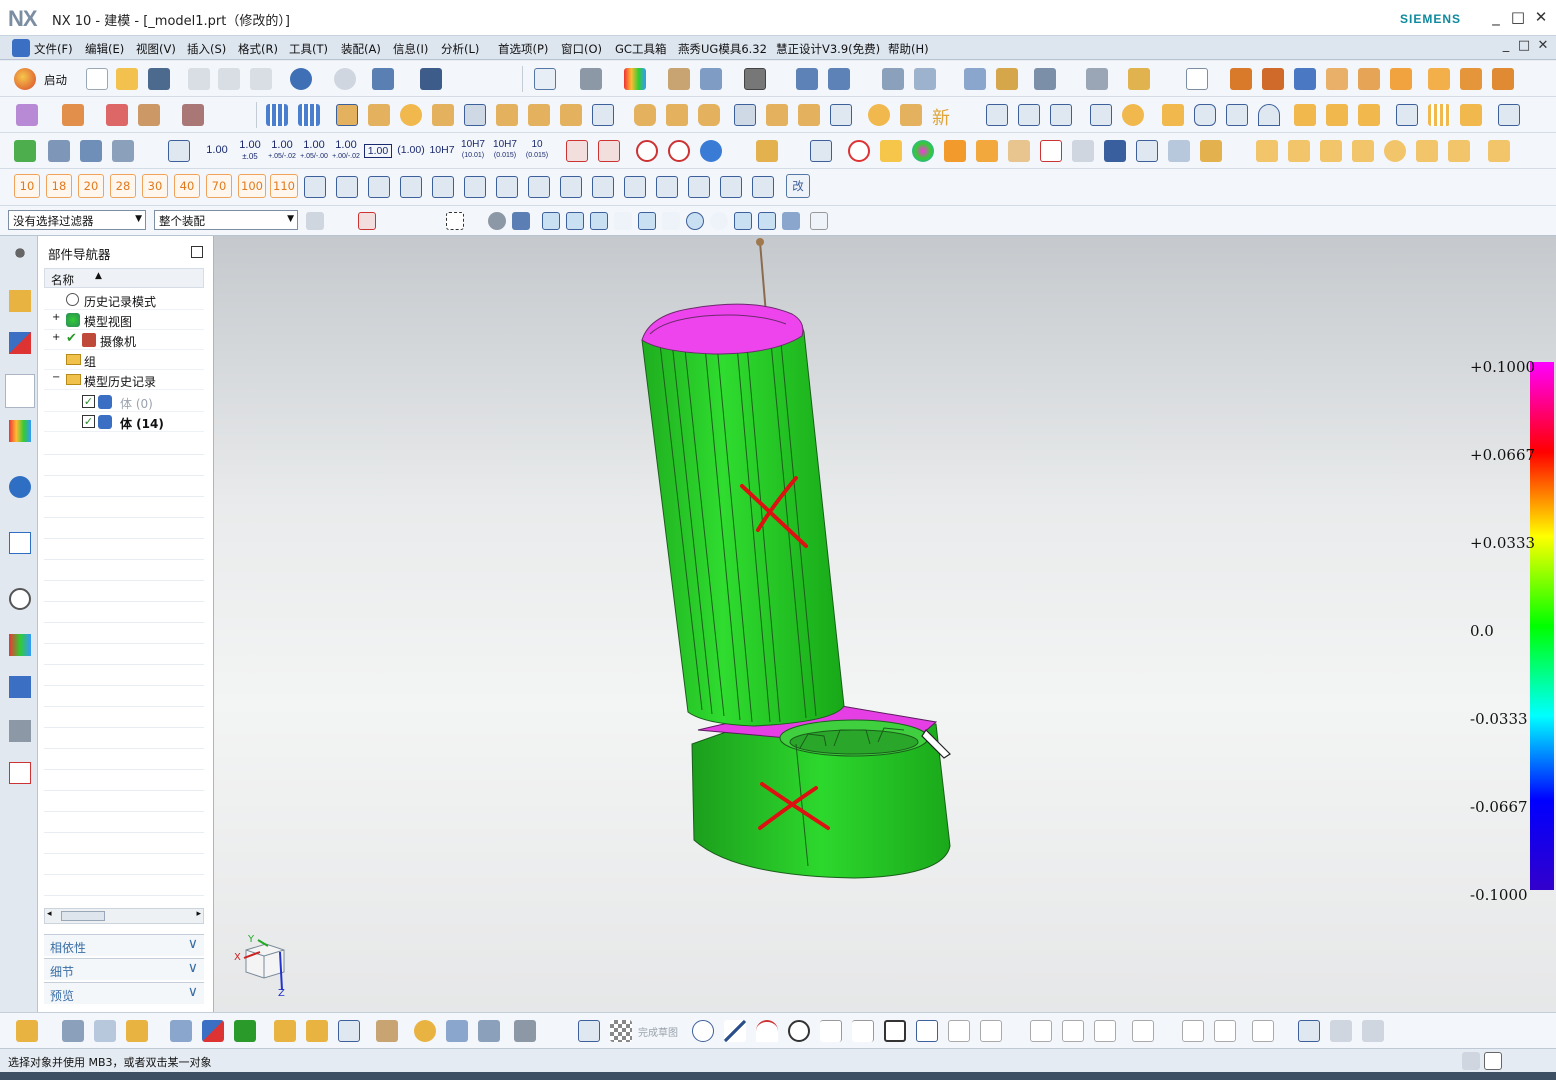 Image resolution: width=1556 pixels, height=1080 pixels. Describe the element at coordinates (442, 150) in the screenshot. I see `dim-8-fit: 10H7` at that location.